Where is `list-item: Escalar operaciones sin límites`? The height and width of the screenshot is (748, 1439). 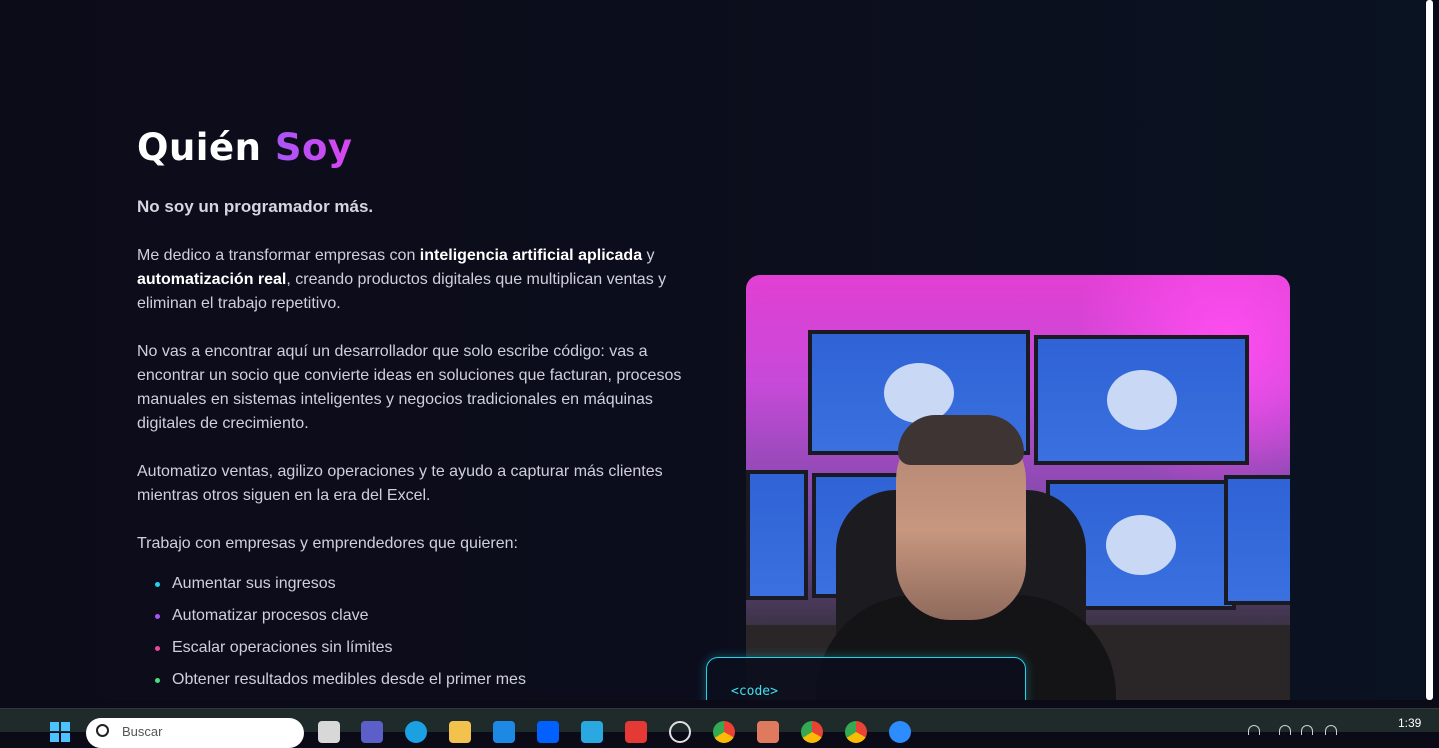 list-item: Escalar operaciones sin límites is located at coordinates (340, 652).